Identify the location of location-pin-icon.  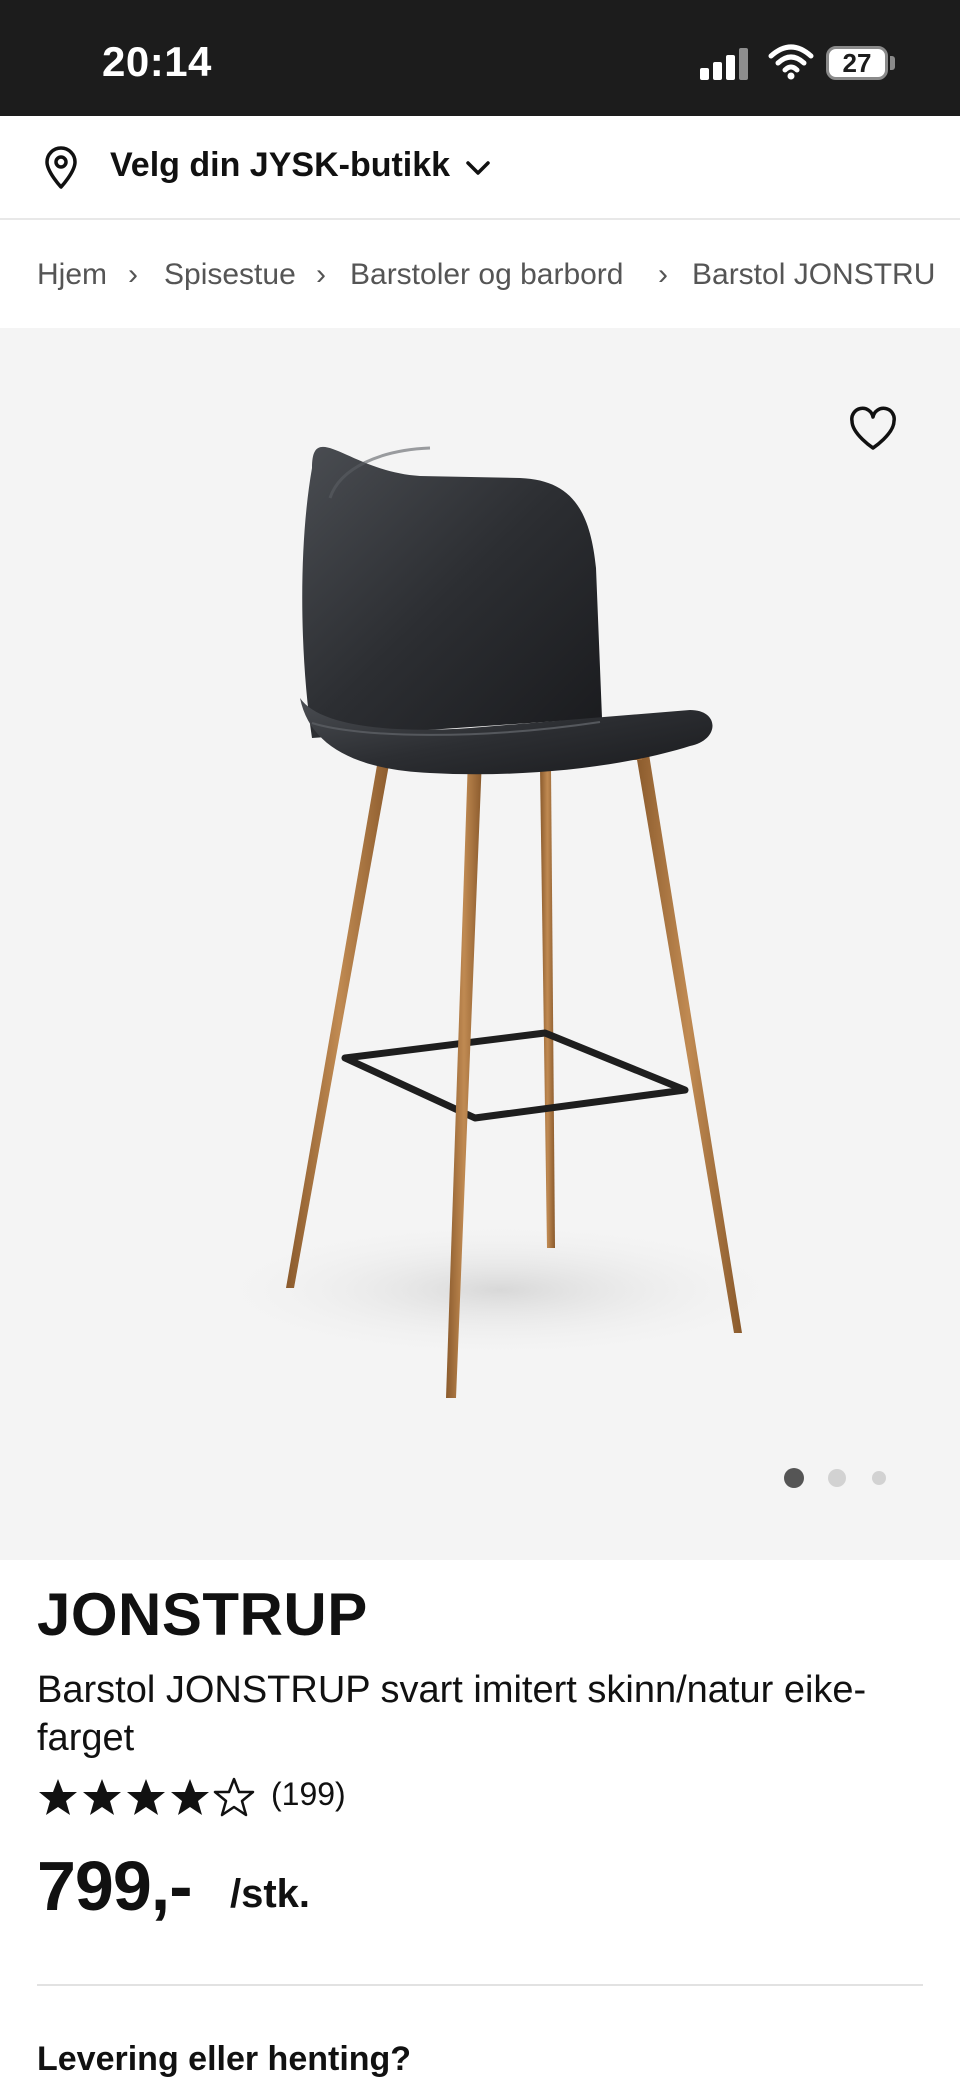
(61, 167).